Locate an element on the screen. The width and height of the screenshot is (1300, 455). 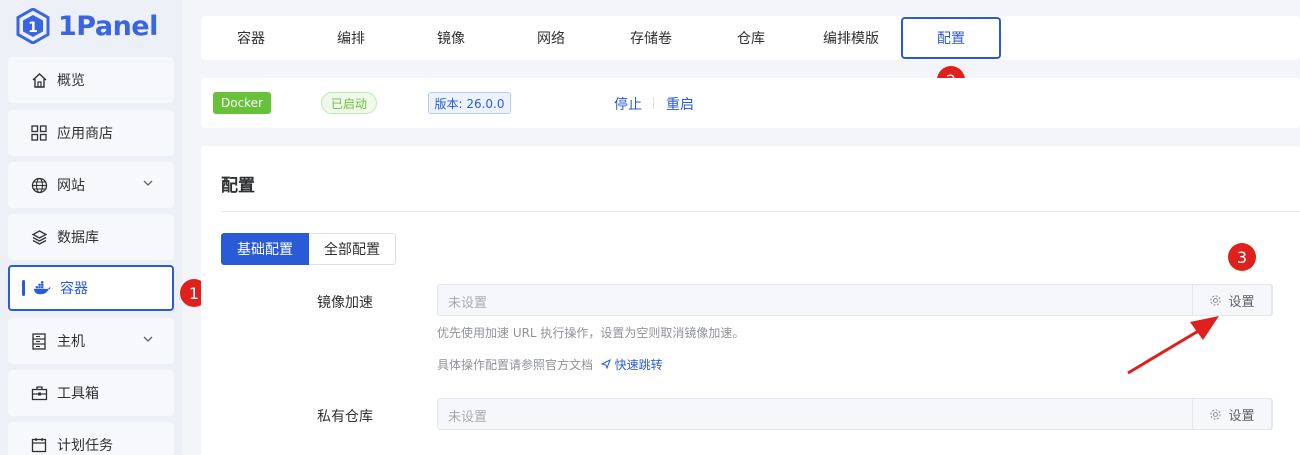
registry-placeholder: 未设置 is located at coordinates (468, 417).